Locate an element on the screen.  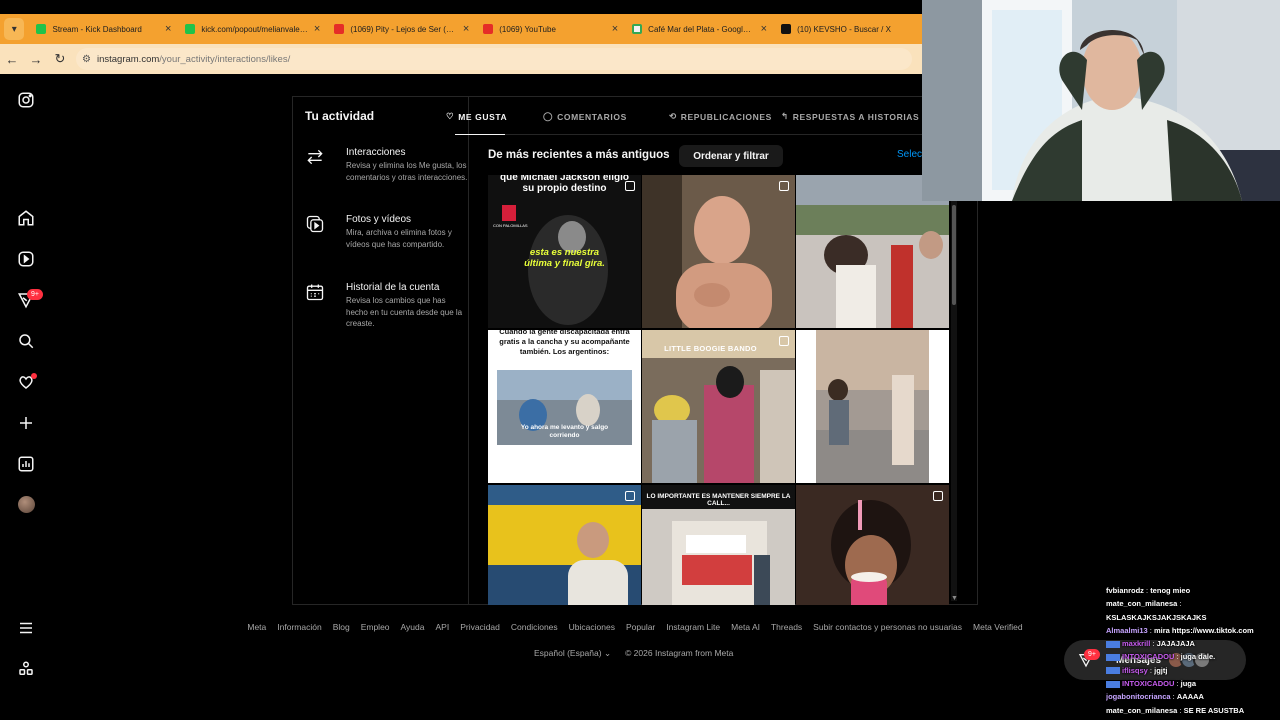
scrollbar is located at coordinates (954, 401).